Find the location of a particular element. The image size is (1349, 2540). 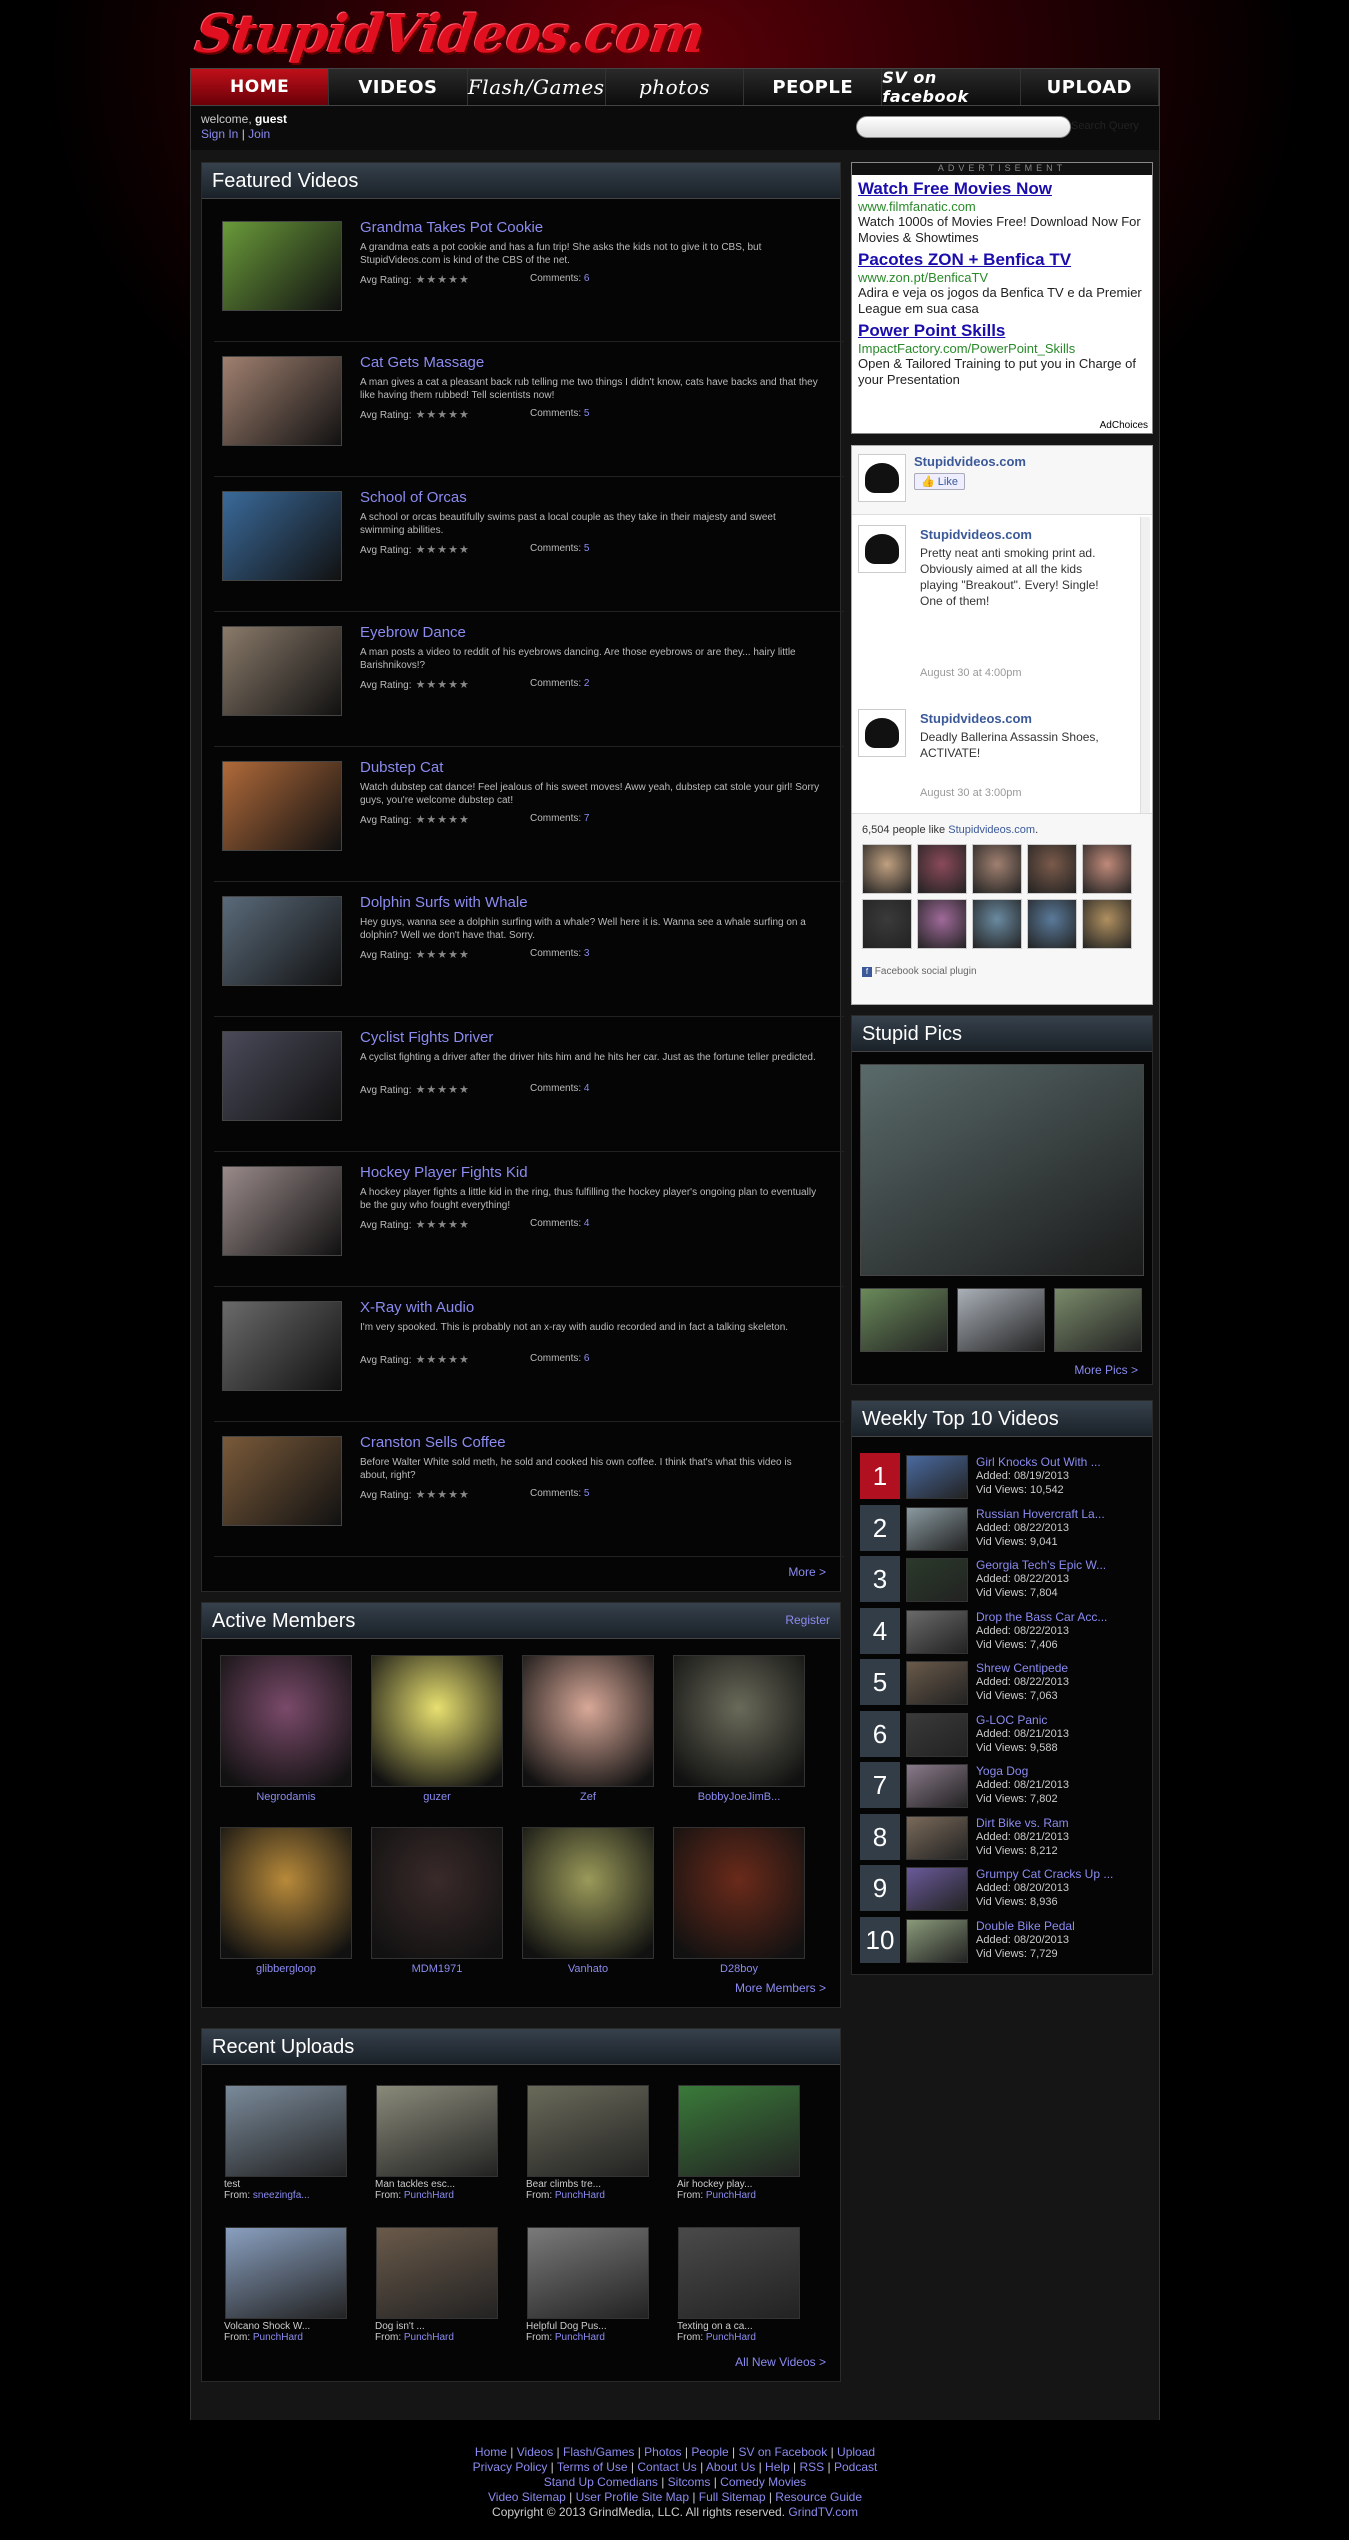

footer-link: About Us is located at coordinates (730, 2467).